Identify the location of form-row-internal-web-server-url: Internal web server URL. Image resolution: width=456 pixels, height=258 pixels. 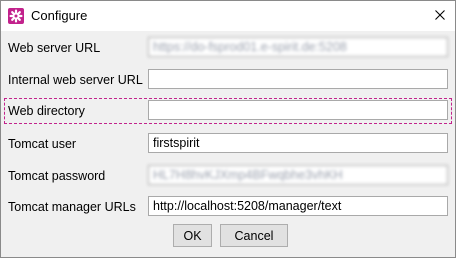
(228, 80).